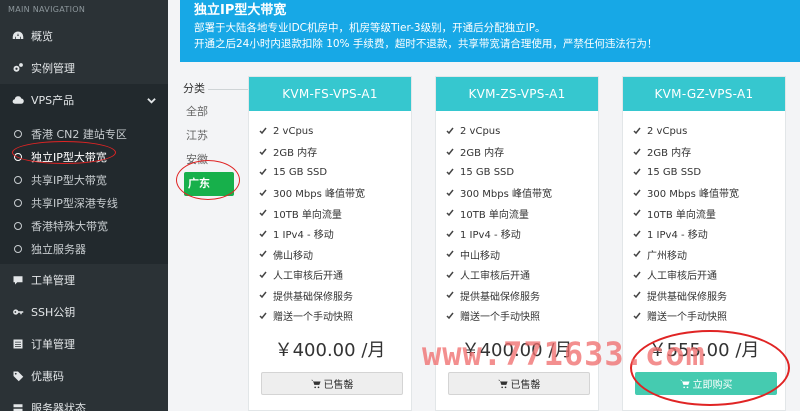  What do you see at coordinates (84, 280) in the screenshot?
I see `sidebar-item-tickets: 工单管理` at bounding box center [84, 280].